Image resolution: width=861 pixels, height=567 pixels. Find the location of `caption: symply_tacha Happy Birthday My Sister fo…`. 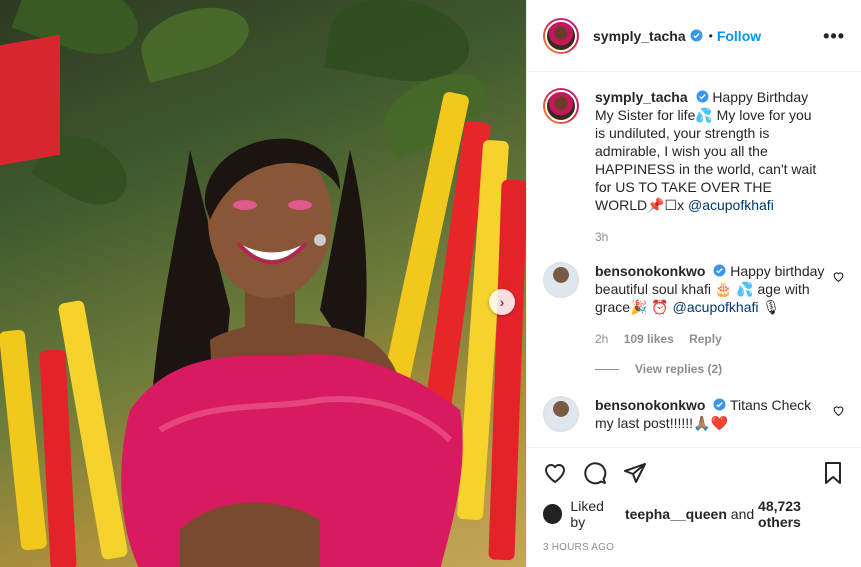

caption: symply_tacha Happy Birthday My Sister fo… is located at coordinates (694, 167).